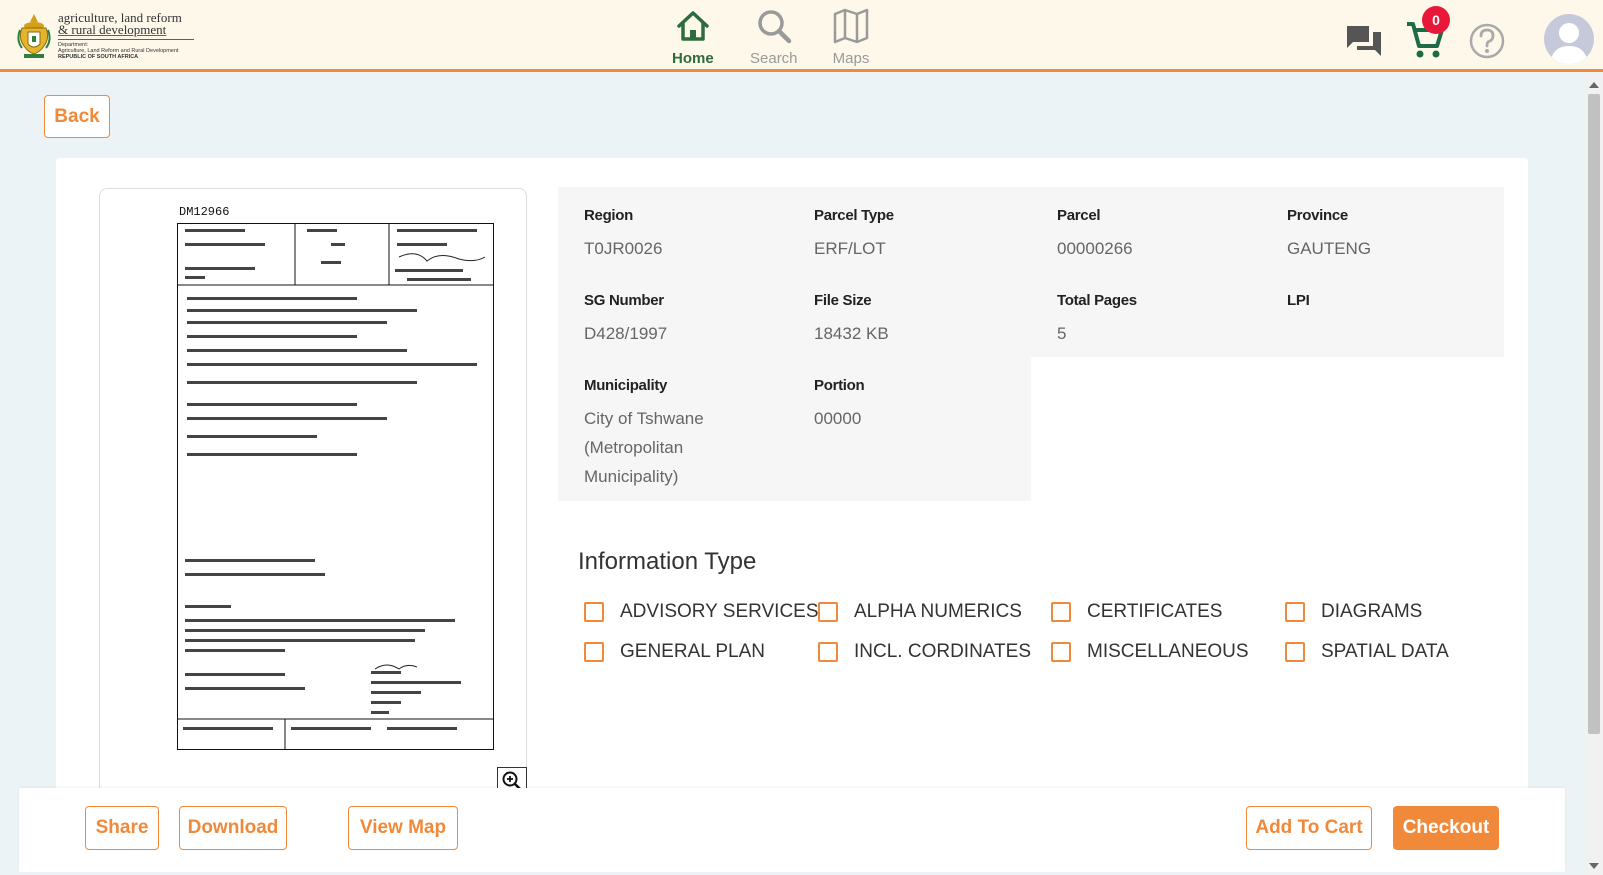 This screenshot has width=1603, height=875. I want to click on checkout-button: Checkout, so click(1446, 828).